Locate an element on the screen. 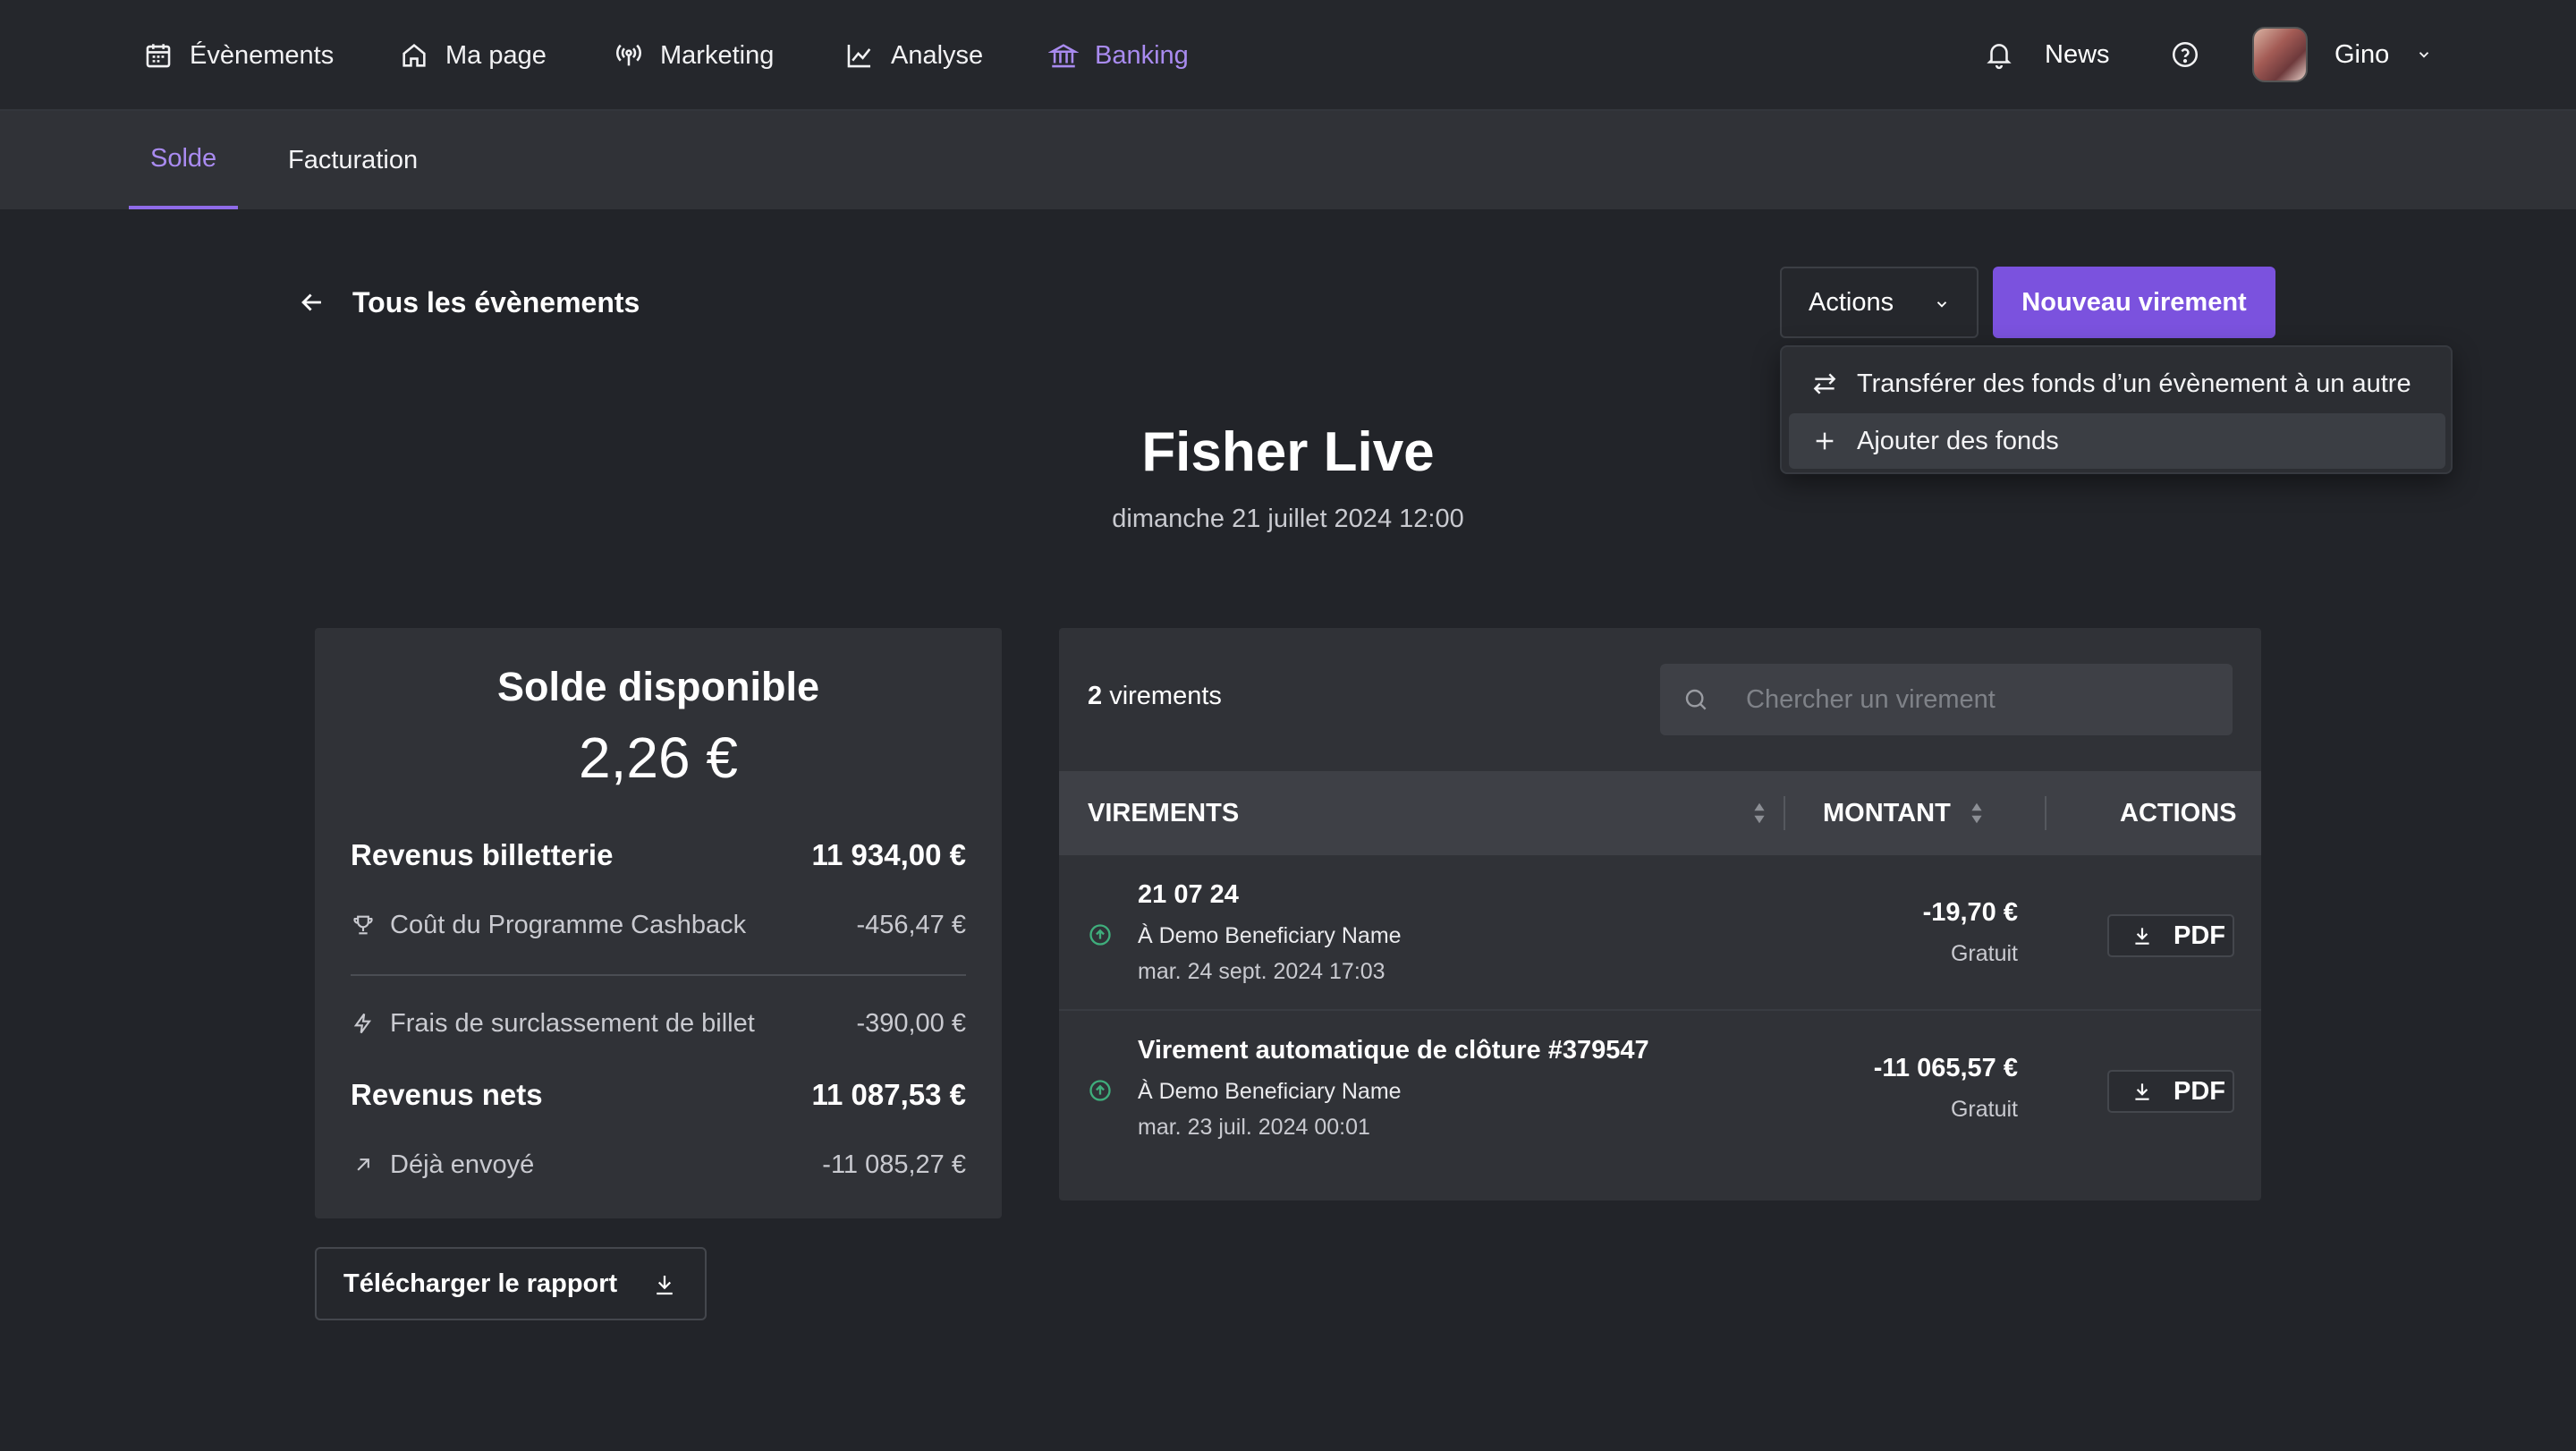 The width and height of the screenshot is (2576, 1451). nav-item-banking: Banking is located at coordinates (1118, 55).